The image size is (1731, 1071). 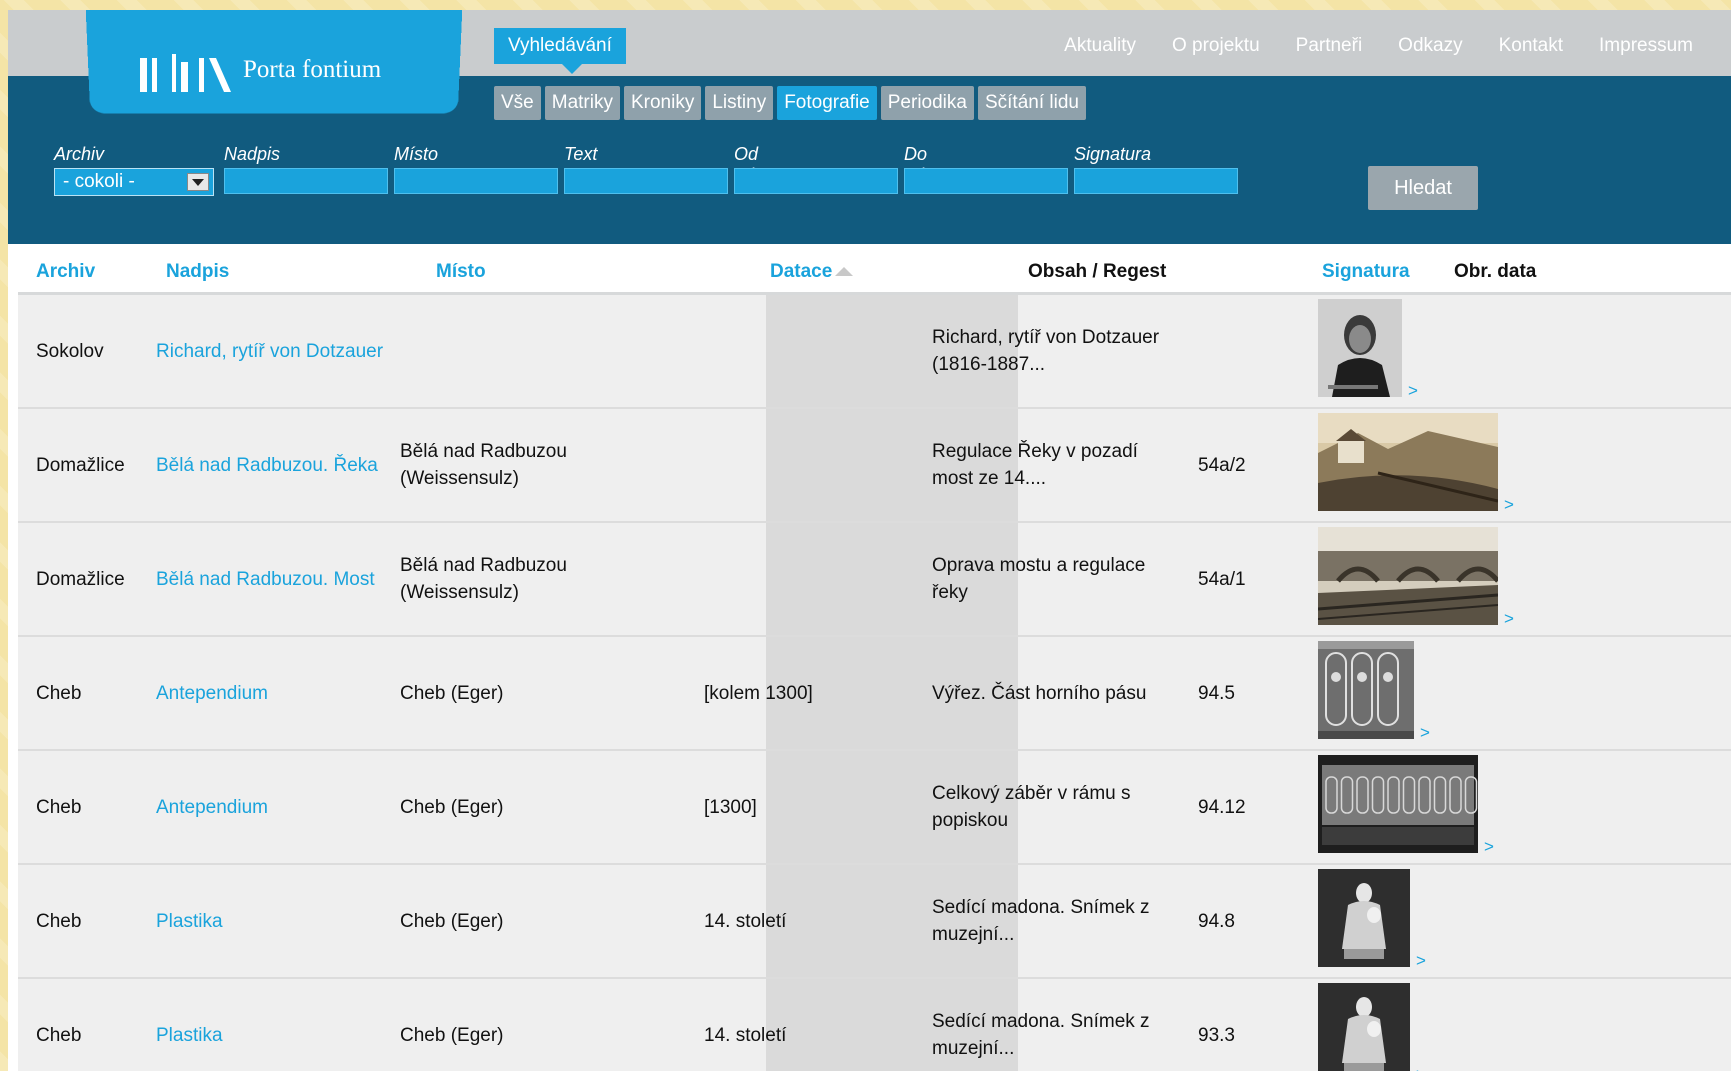 What do you see at coordinates (986, 181) in the screenshot?
I see `do-roku-input` at bounding box center [986, 181].